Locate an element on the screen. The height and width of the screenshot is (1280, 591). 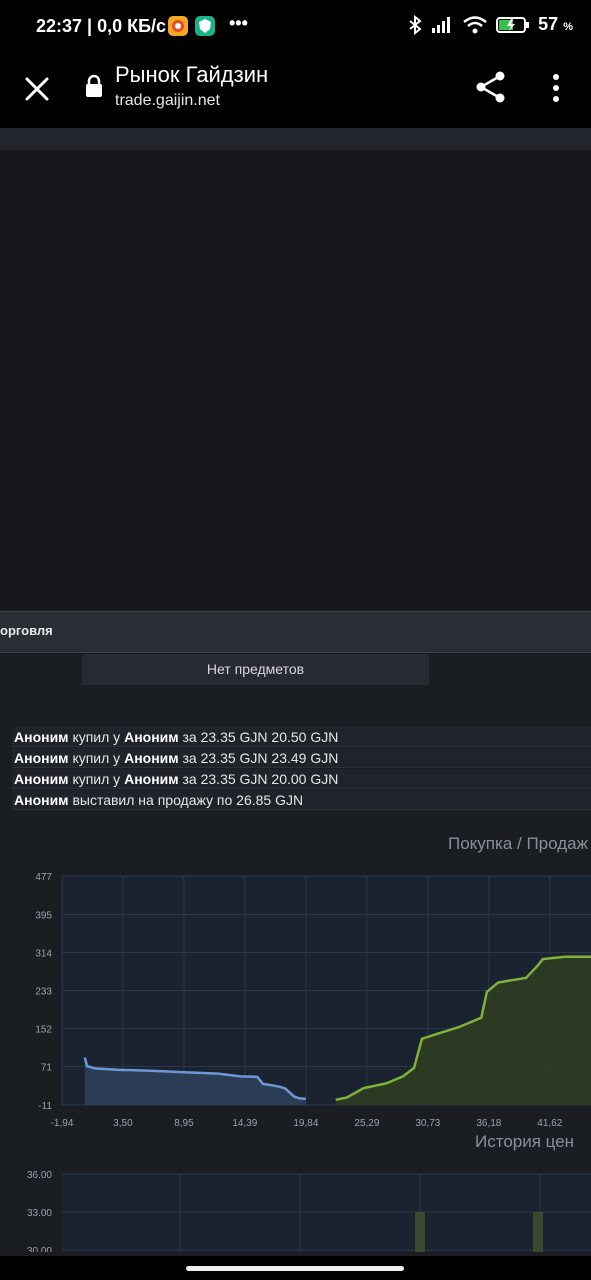
no-items-message: Нет предметов is located at coordinates (255, 669).